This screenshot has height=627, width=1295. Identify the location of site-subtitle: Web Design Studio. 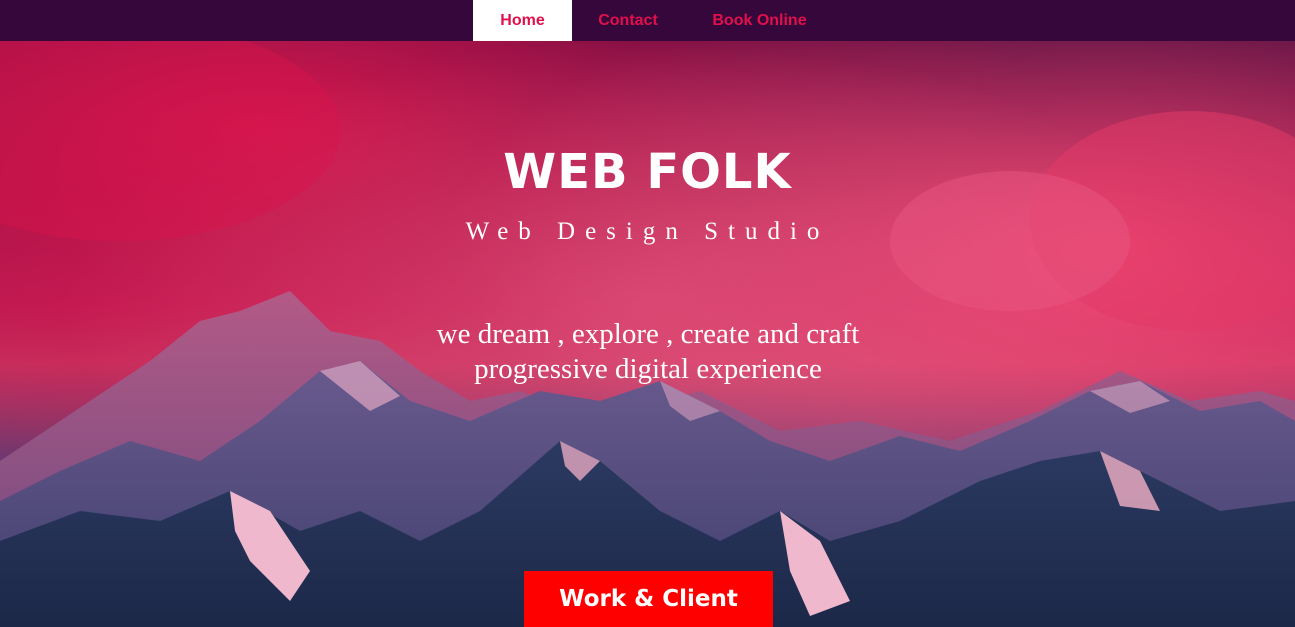
(647, 231).